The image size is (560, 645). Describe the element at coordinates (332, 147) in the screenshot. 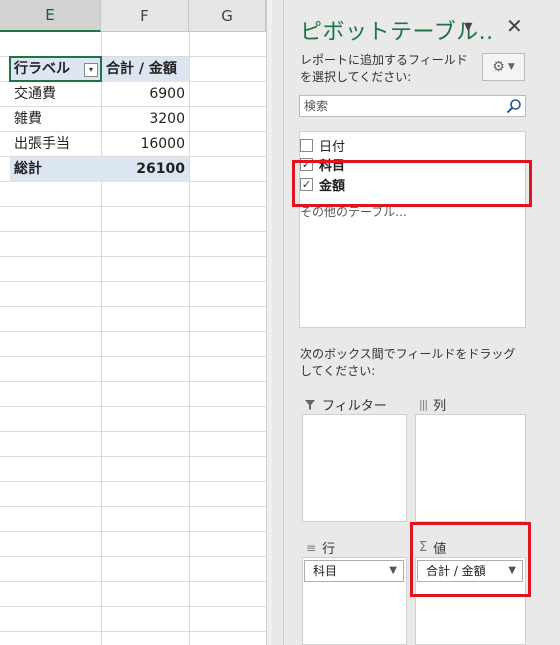

I see `field-label: 日付` at that location.